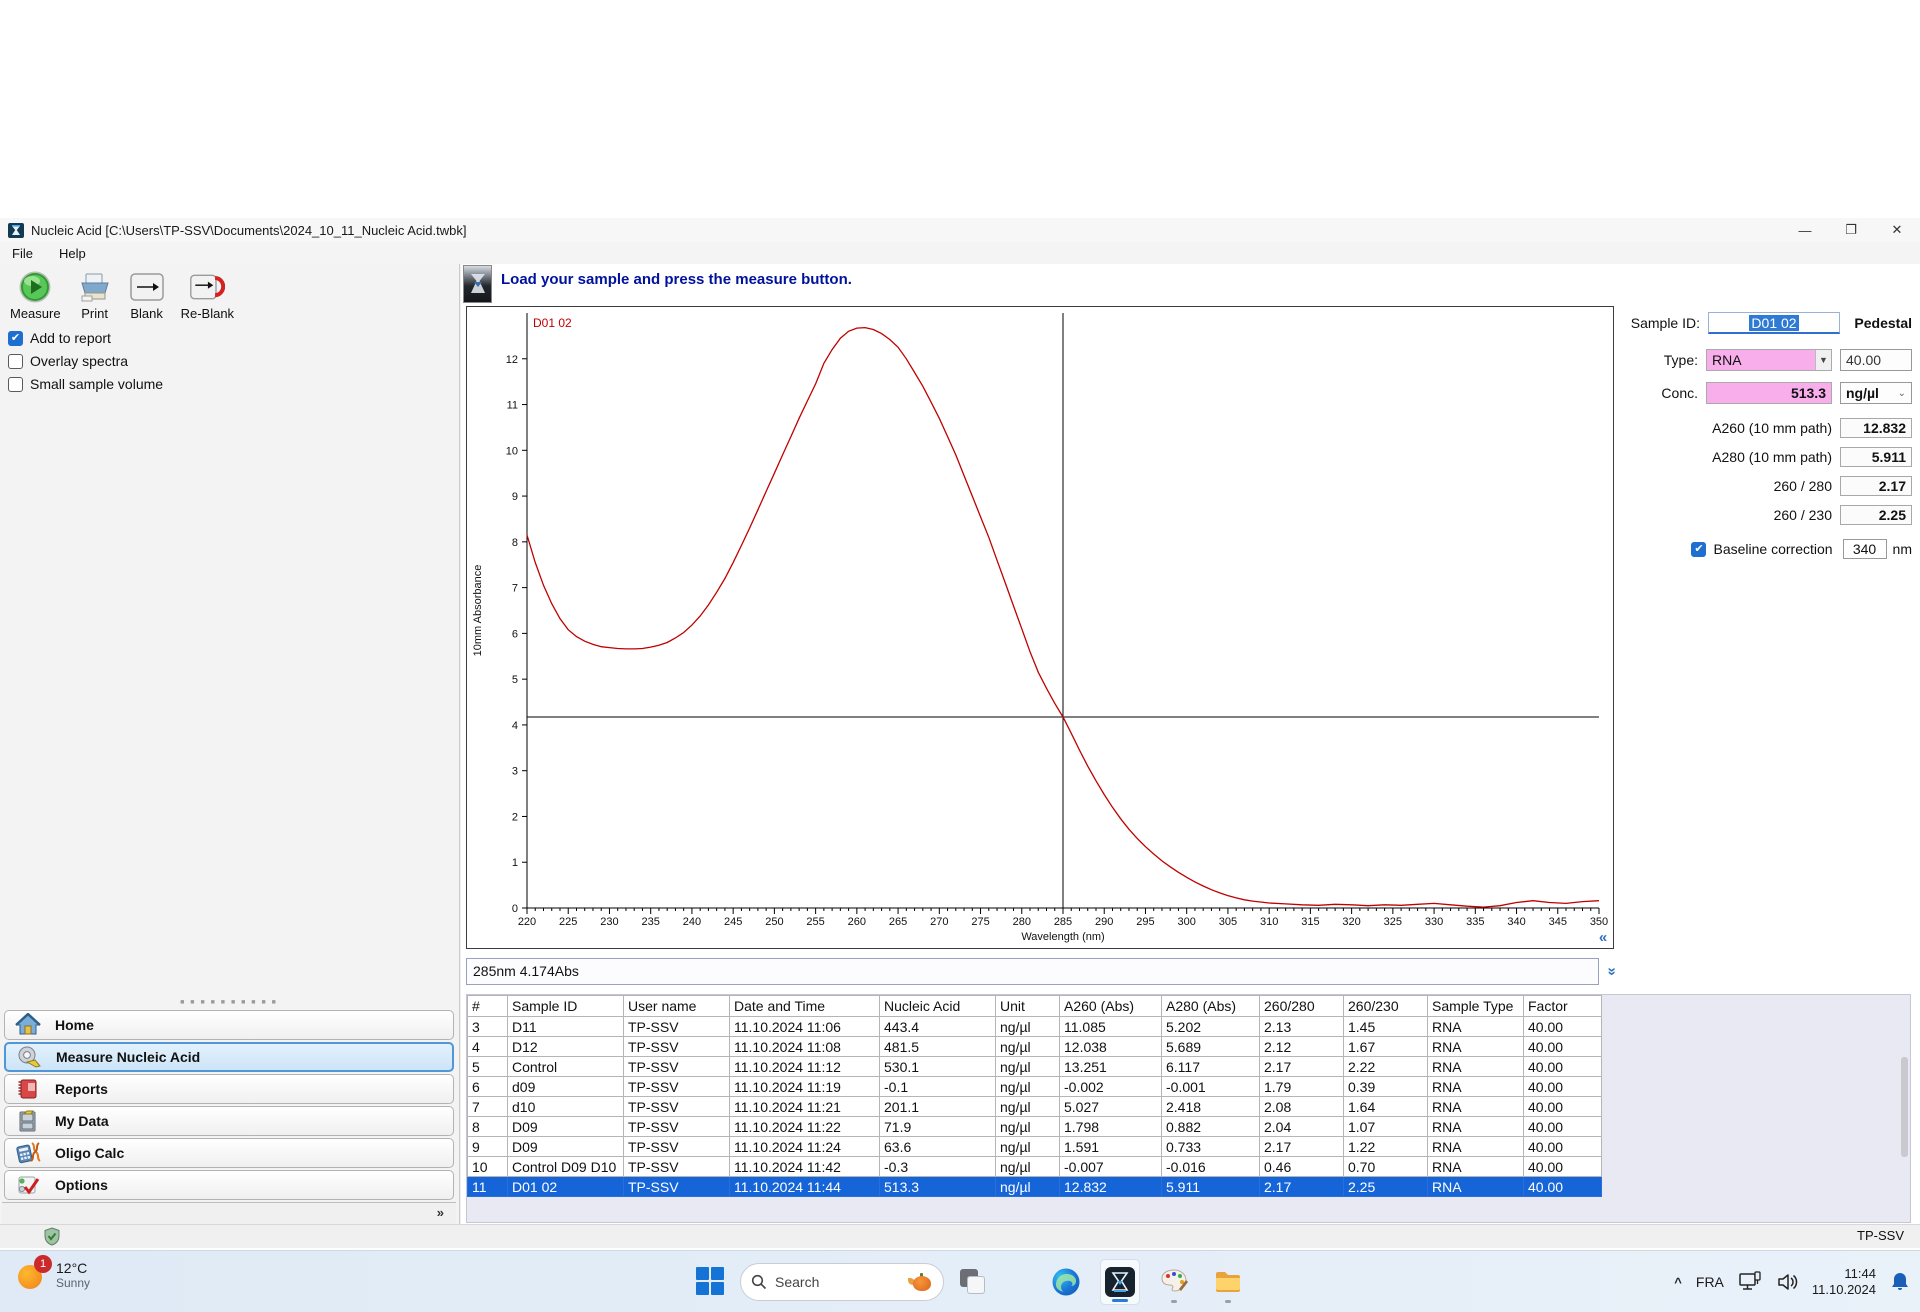 The image size is (1920, 1312). Describe the element at coordinates (937, 1166) in the screenshot. I see `table-cell: -0.3` at that location.